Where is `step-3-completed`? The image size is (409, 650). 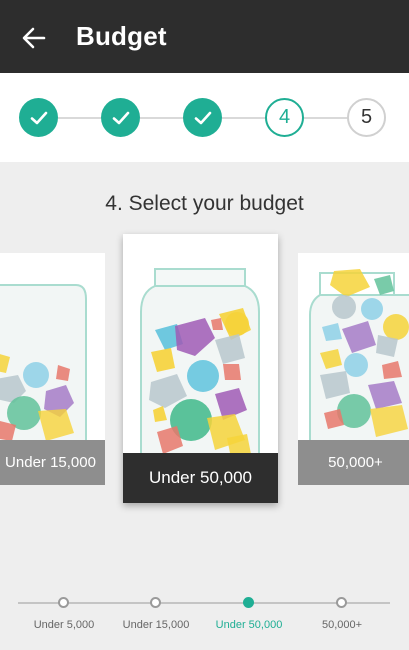
step-3-completed is located at coordinates (202, 117).